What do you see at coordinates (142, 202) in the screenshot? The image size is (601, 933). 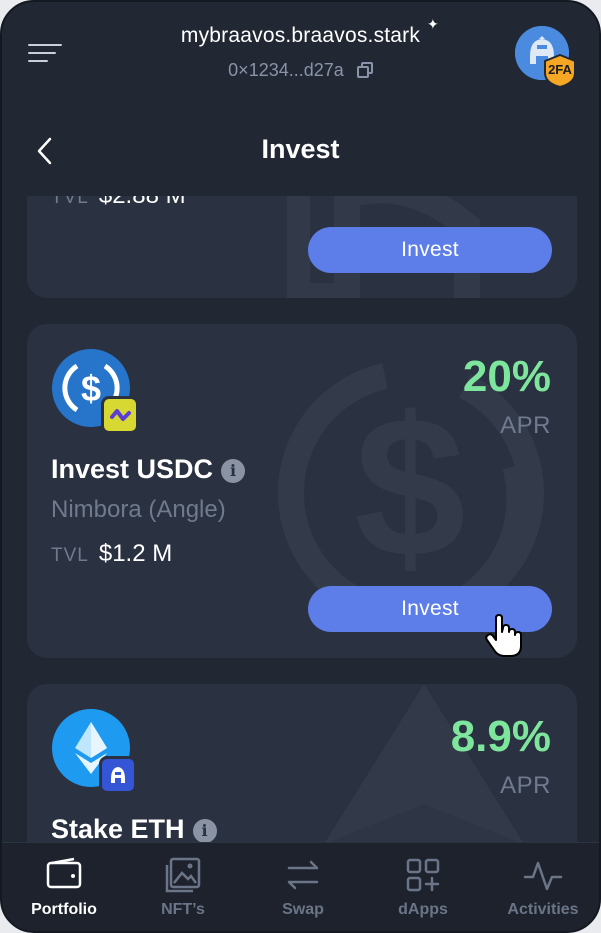 I see `tvl-value: $2.88 M` at bounding box center [142, 202].